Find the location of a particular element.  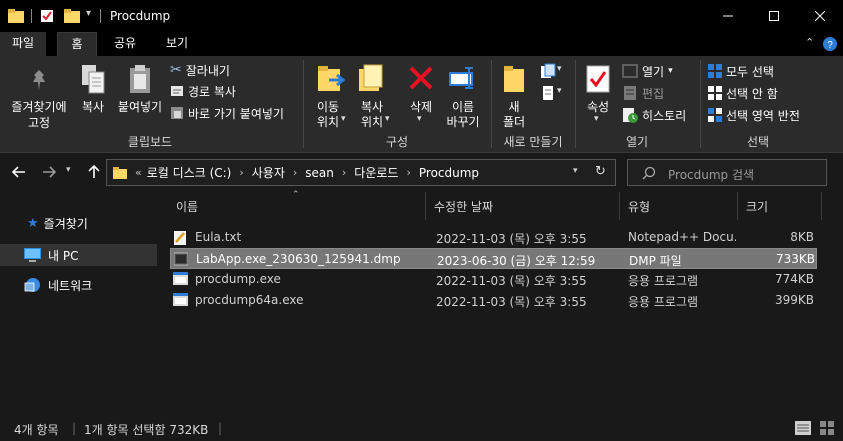

nav-item-this-pc: 내 PC is located at coordinates (78, 255).